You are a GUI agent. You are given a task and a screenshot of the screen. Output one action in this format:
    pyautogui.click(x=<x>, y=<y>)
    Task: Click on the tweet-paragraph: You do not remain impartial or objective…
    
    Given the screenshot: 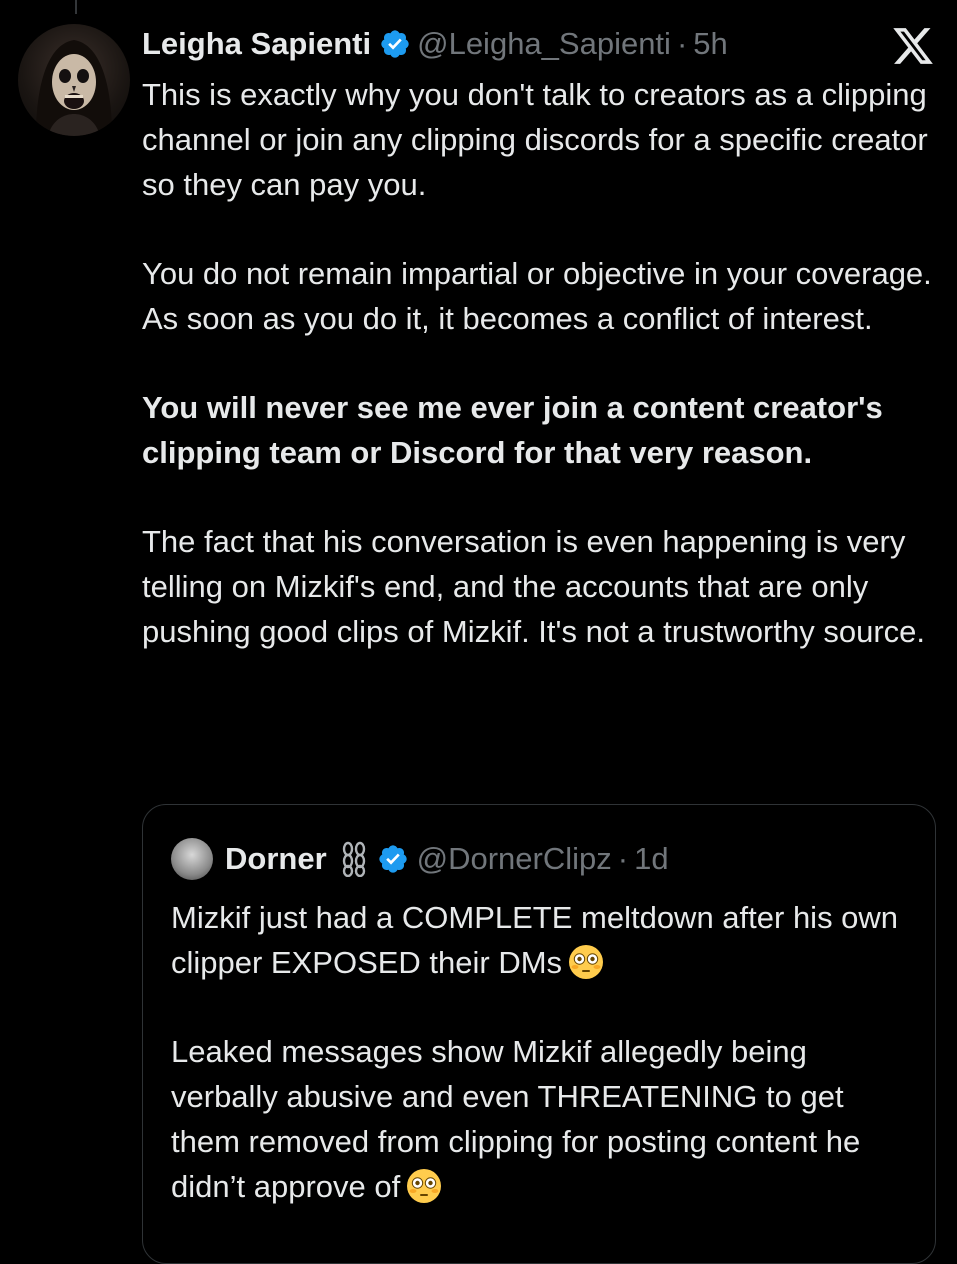 What is the action you would take?
    pyautogui.click(x=537, y=296)
    